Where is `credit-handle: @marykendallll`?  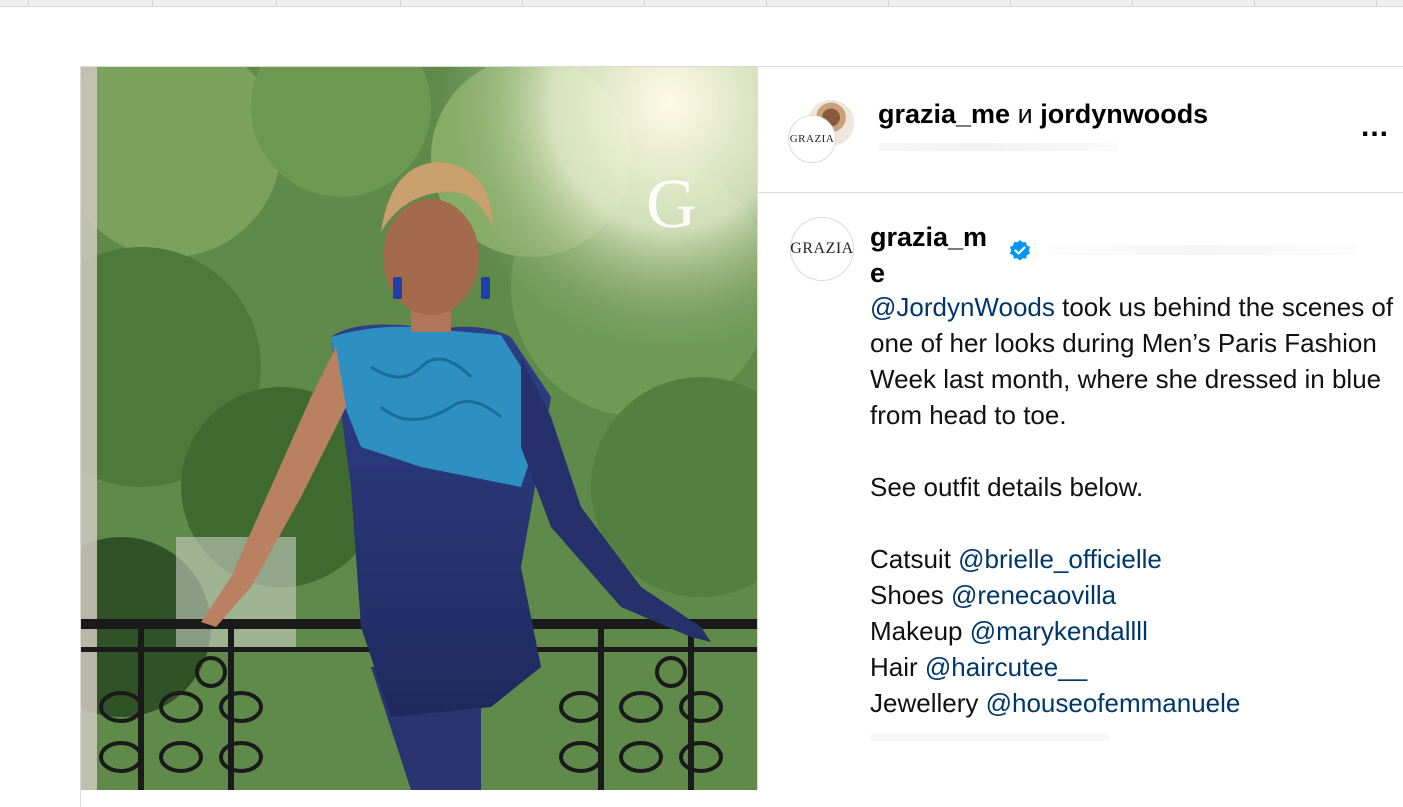
credit-handle: @marykendallll is located at coordinates (1059, 631).